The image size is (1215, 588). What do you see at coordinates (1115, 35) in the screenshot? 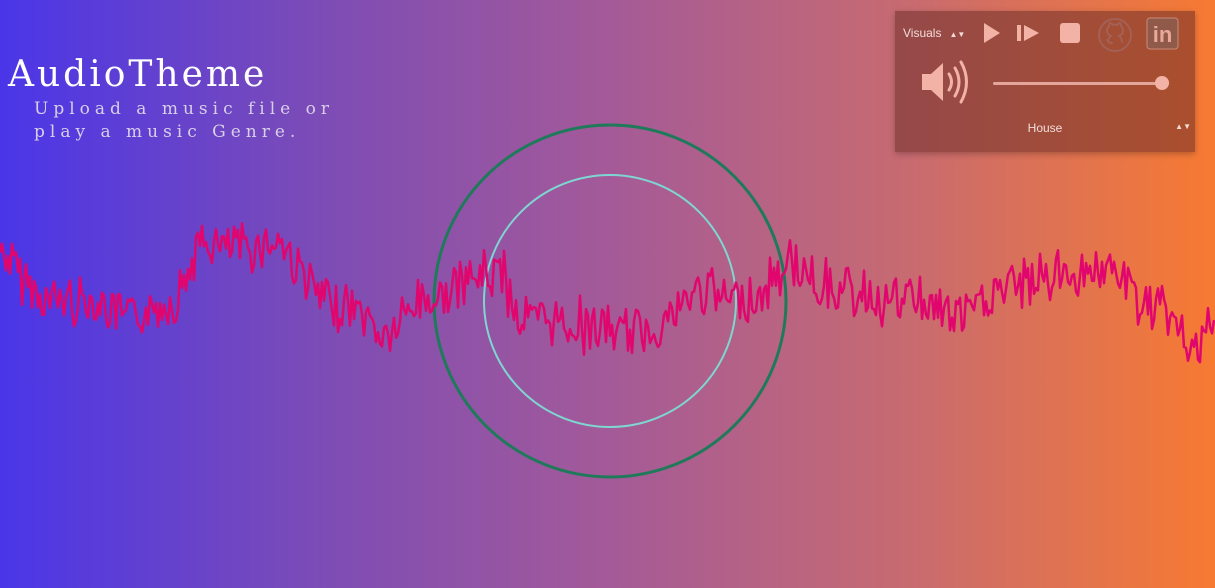
I see `github-icon` at bounding box center [1115, 35].